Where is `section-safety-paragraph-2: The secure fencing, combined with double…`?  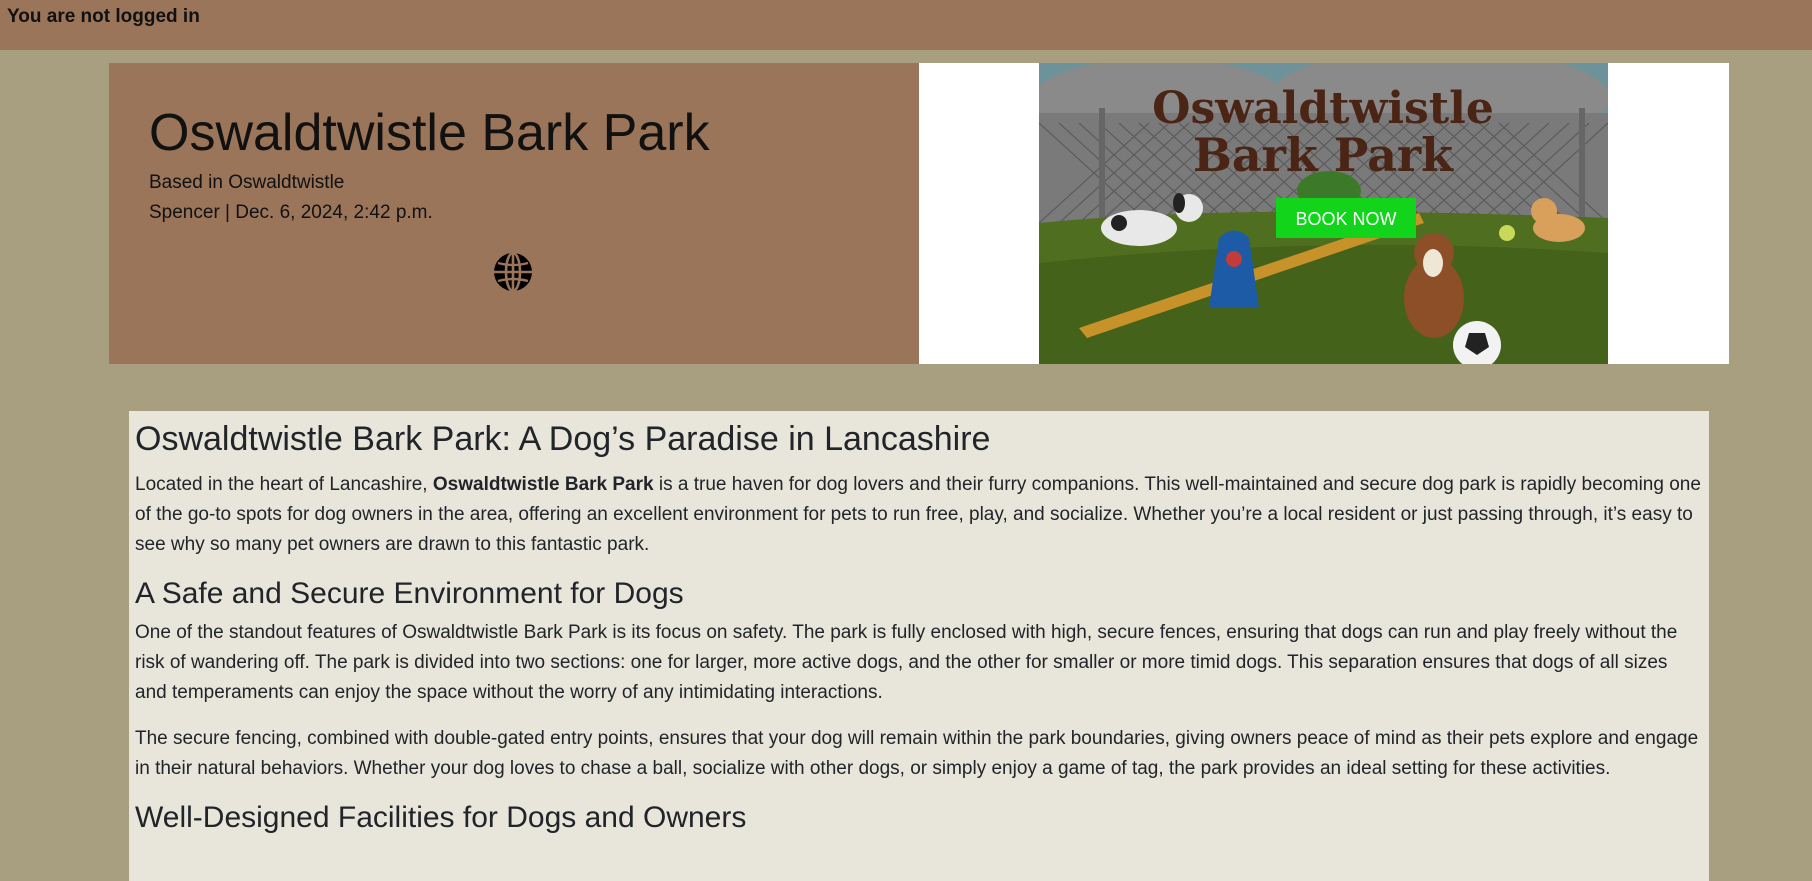 section-safety-paragraph-2: The secure fencing, combined with double… is located at coordinates (917, 753).